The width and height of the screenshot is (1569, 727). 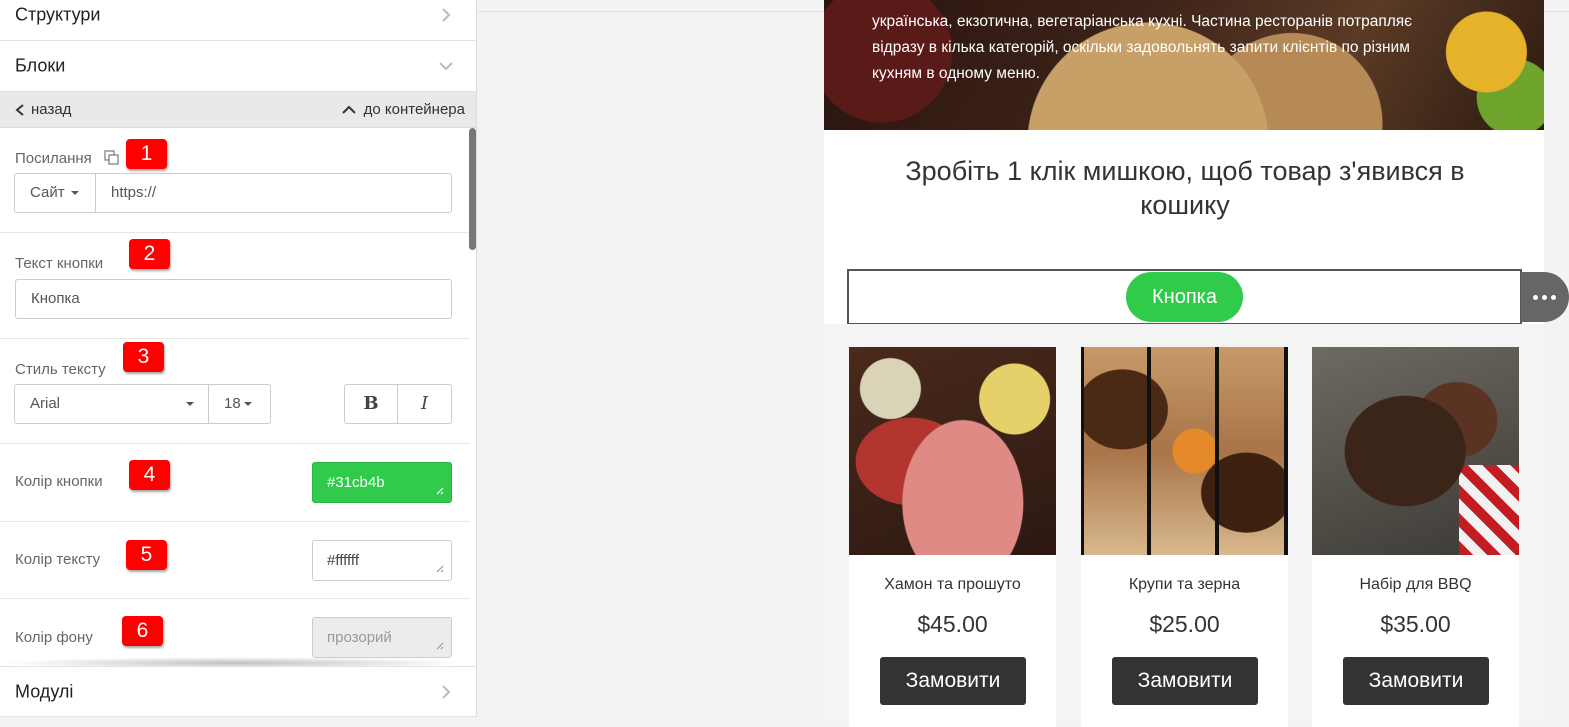 What do you see at coordinates (235, 483) in the screenshot?
I see `button-color-section: Колір кнопки 4 #31cb4b` at bounding box center [235, 483].